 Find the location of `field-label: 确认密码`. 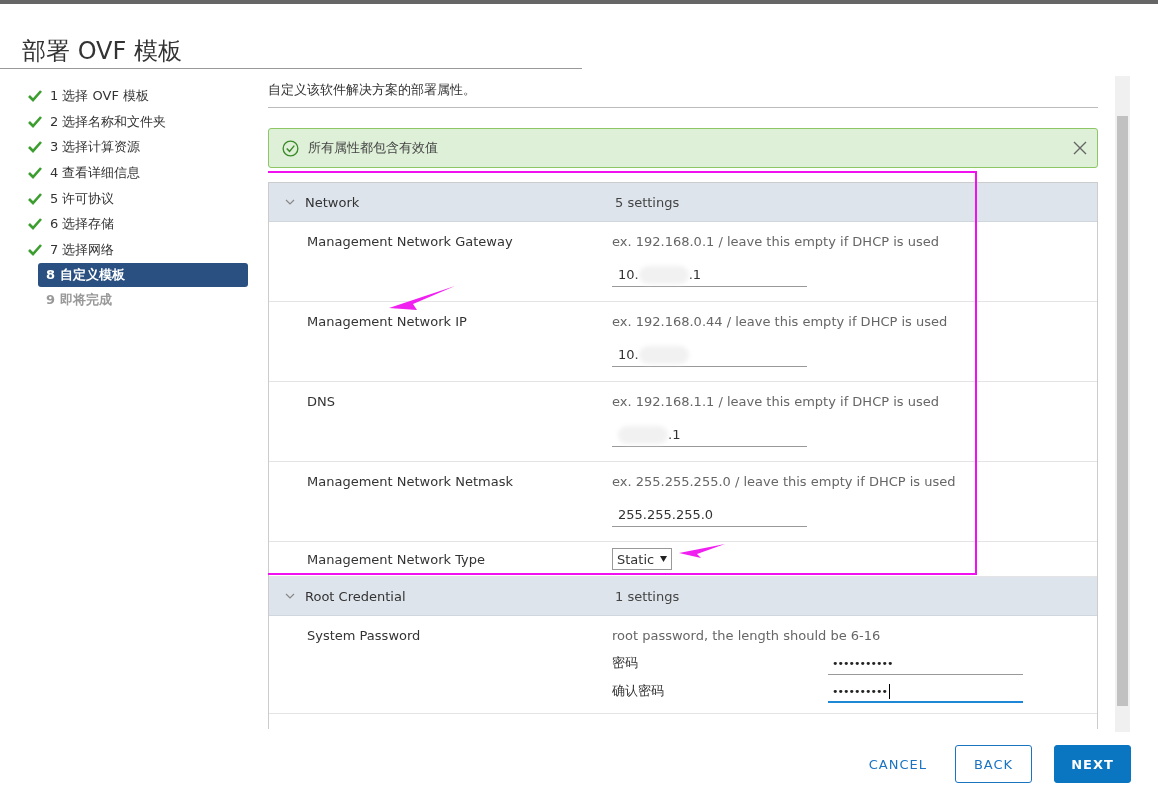

field-label: 确认密码 is located at coordinates (638, 691).